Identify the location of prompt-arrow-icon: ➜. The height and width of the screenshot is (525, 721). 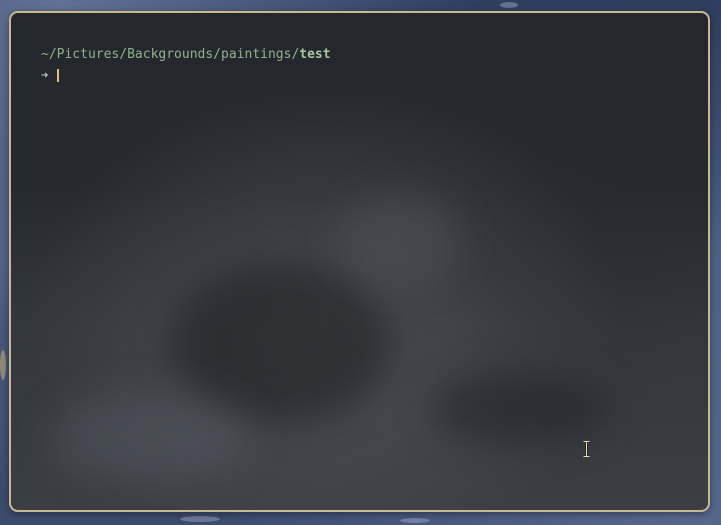
(45, 75).